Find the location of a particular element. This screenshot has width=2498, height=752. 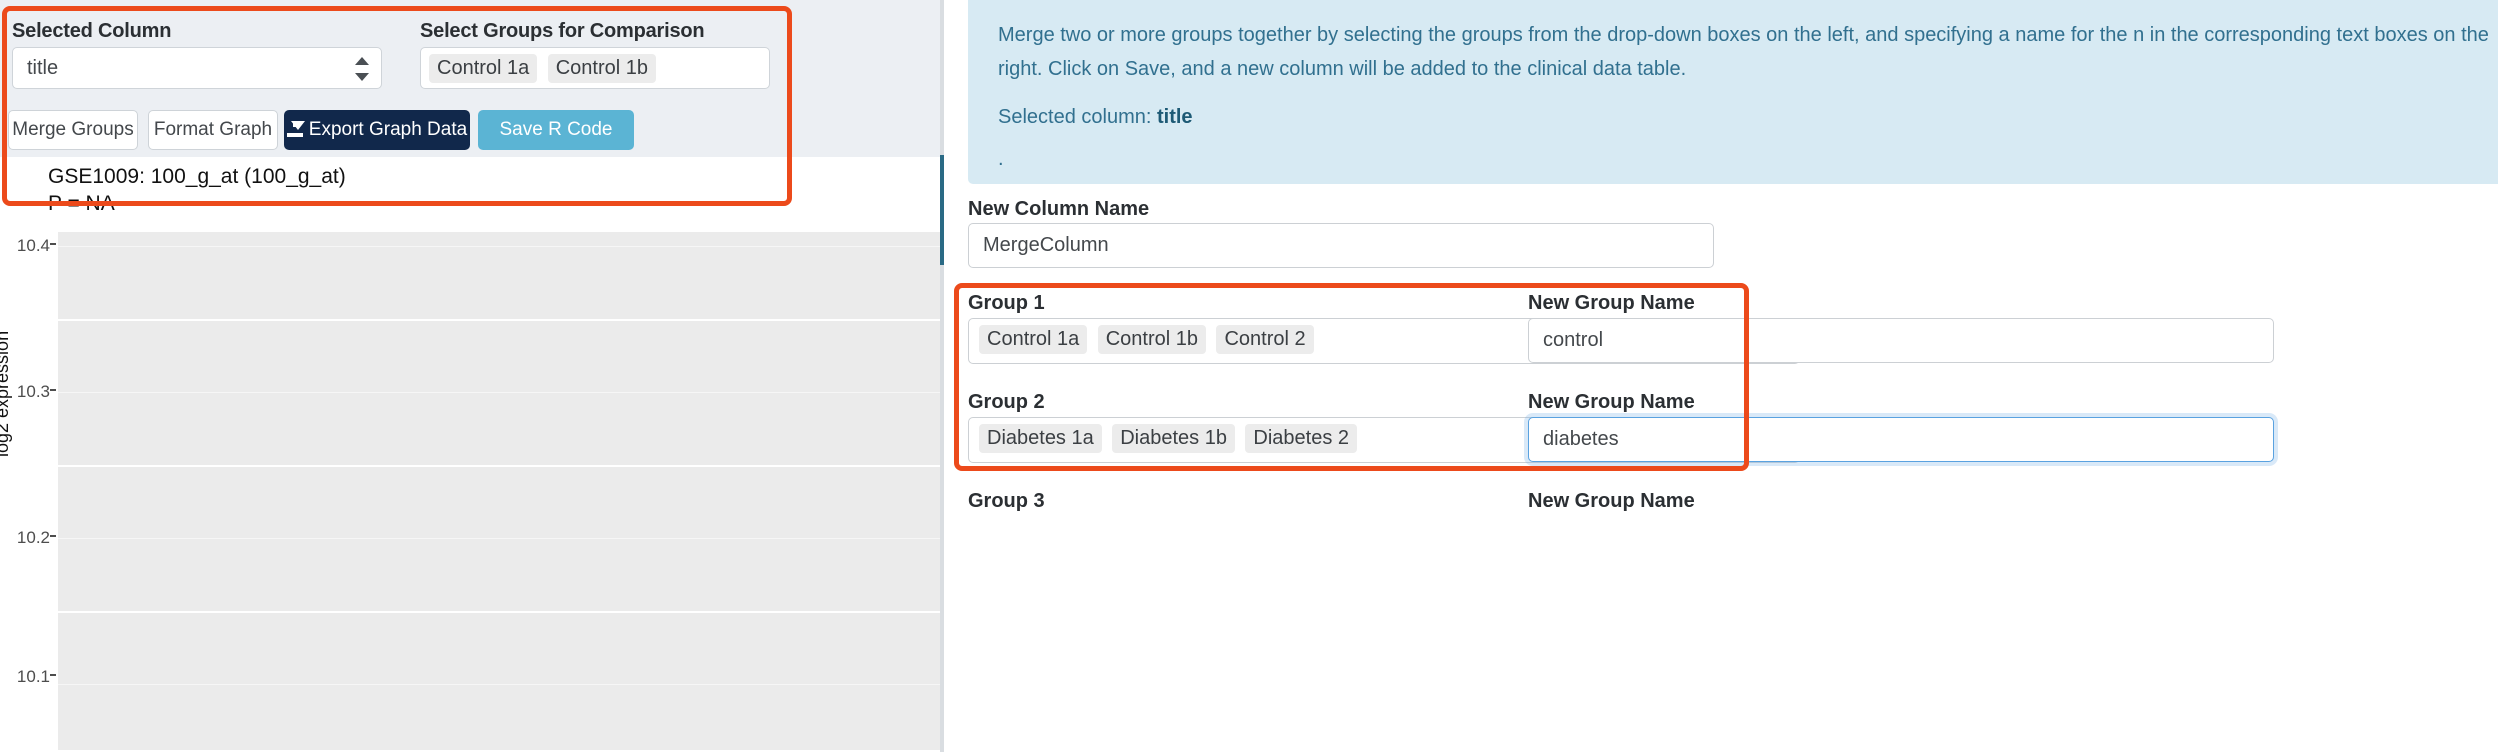

group-tag: Control 2 is located at coordinates (1265, 339).